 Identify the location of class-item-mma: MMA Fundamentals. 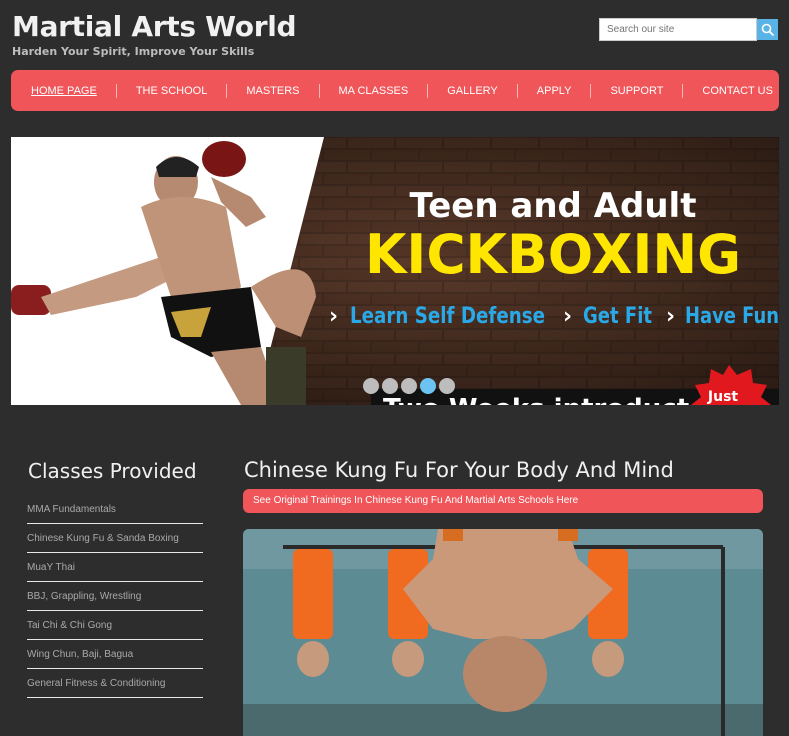
(115, 510).